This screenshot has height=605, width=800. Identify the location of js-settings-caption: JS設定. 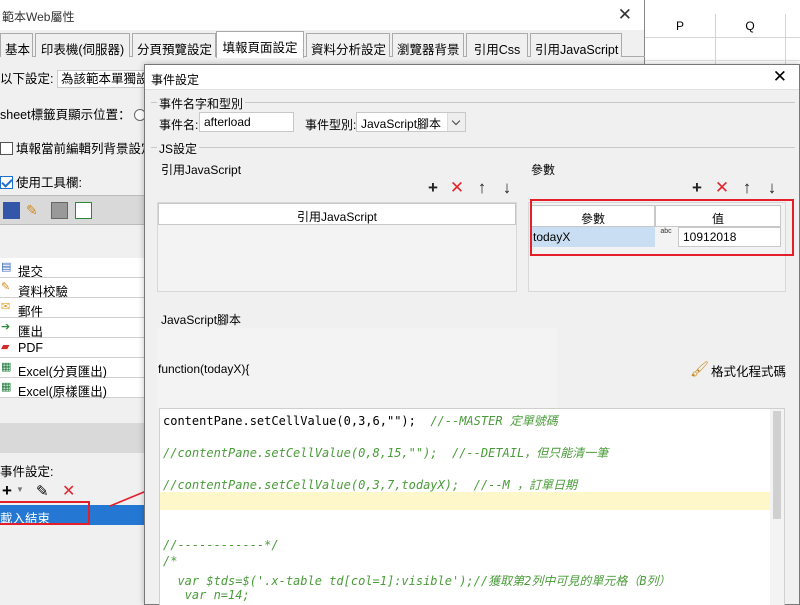
(178, 148).